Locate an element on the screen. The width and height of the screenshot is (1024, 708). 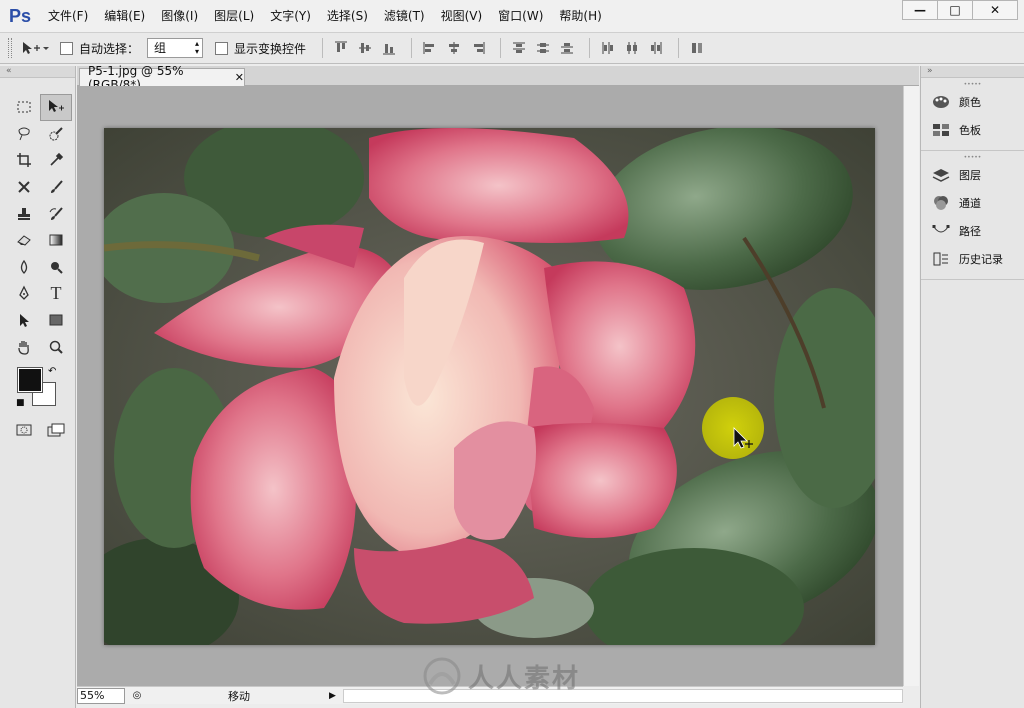
history-icon is located at coordinates (941, 259).